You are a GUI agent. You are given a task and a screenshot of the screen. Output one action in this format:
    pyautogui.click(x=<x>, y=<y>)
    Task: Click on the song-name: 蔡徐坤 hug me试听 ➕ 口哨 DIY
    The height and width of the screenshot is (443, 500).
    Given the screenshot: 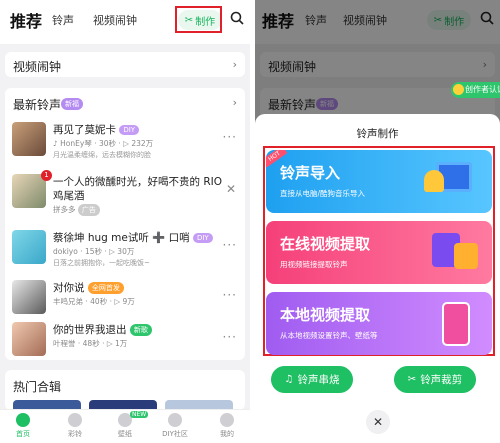 What is the action you would take?
    pyautogui.click(x=133, y=237)
    